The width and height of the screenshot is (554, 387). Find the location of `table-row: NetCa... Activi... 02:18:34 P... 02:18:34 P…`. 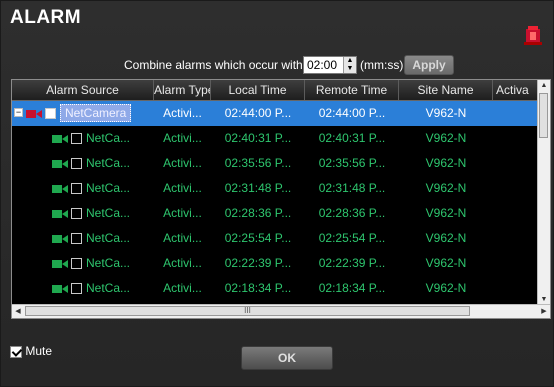

table-row: NetCa... Activi... 02:18:34 P... 02:18:34 P… is located at coordinates (275, 288).